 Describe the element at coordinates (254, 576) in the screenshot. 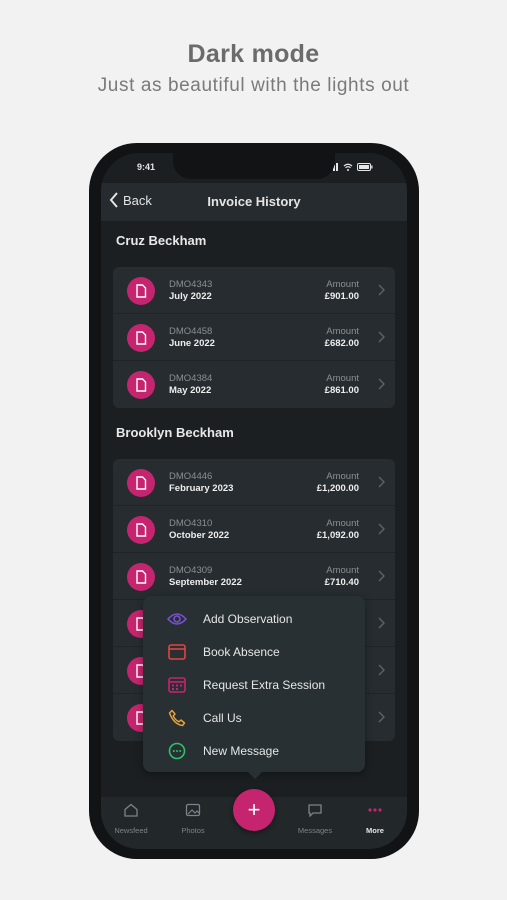

I see `invoice-row: DMO4309 September 2022 Amount £710.40` at that location.